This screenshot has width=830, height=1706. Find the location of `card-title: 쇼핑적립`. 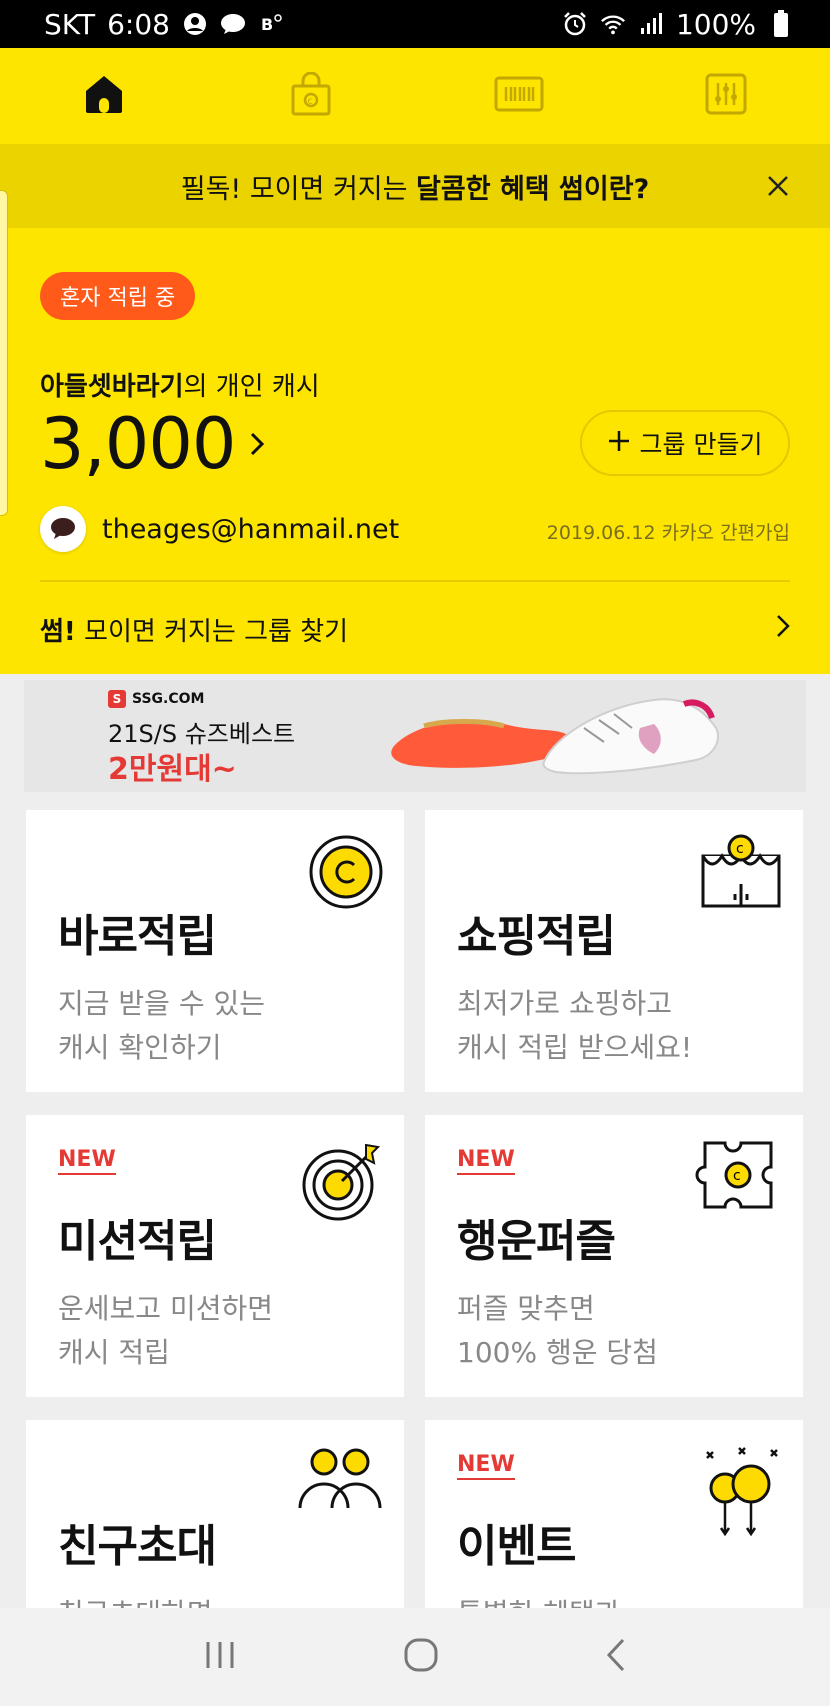

card-title: 쇼핑적립 is located at coordinates (536, 936).